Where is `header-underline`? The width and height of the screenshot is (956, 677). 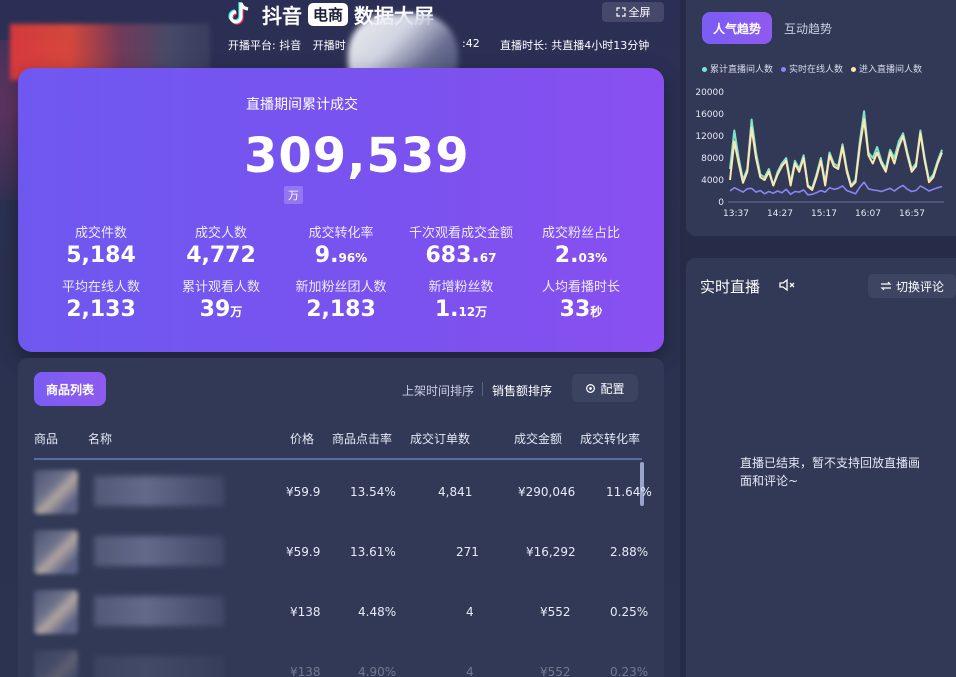
header-underline is located at coordinates (338, 459).